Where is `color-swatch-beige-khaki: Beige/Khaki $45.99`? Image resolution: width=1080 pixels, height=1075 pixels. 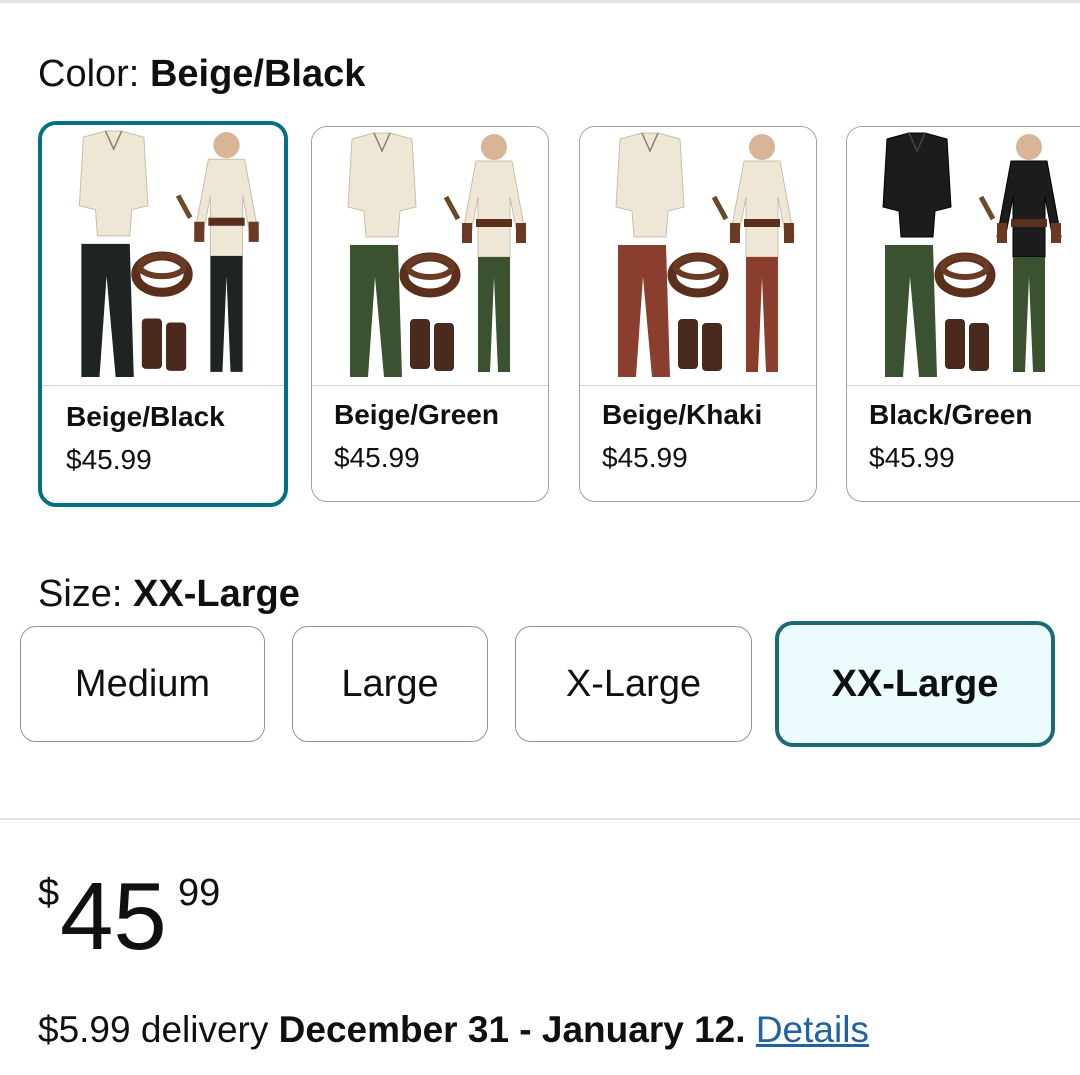
color-swatch-beige-khaki: Beige/Khaki $45.99 is located at coordinates (698, 314).